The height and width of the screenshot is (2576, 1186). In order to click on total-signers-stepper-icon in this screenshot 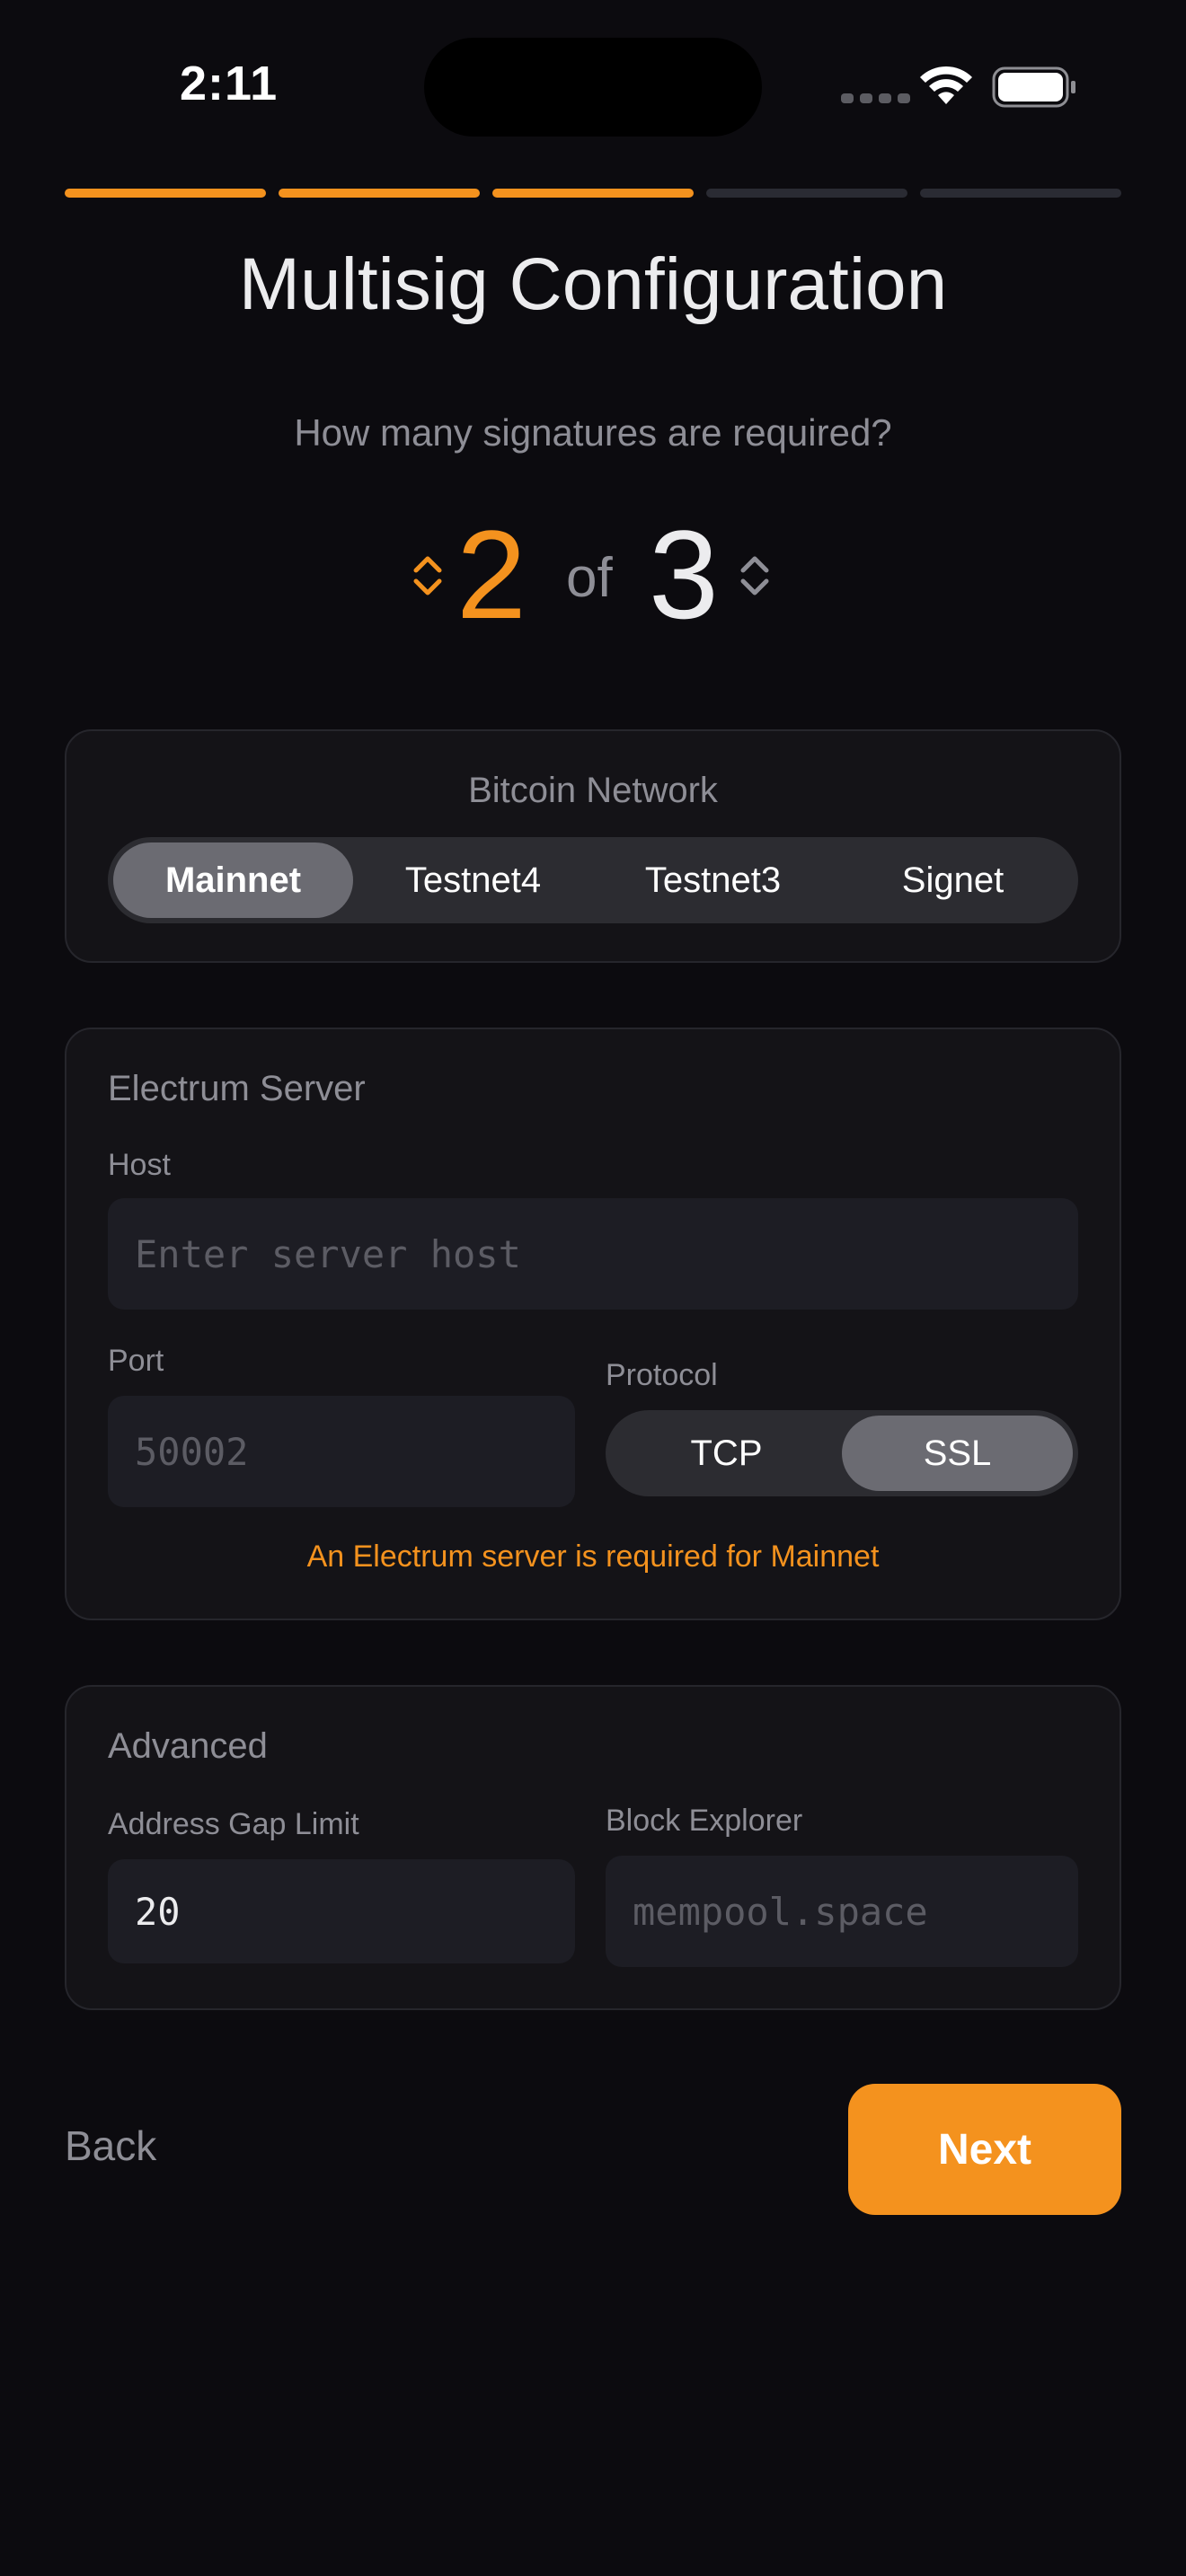, I will do `click(755, 575)`.